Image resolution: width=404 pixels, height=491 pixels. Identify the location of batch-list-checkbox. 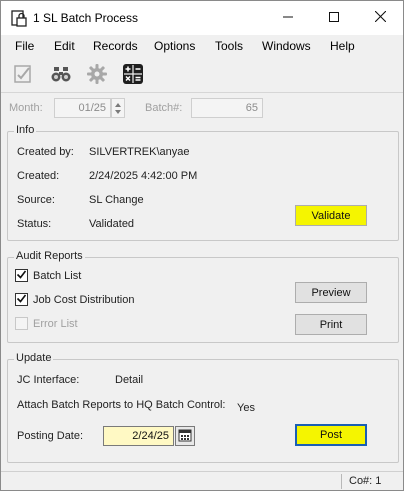
(21, 275).